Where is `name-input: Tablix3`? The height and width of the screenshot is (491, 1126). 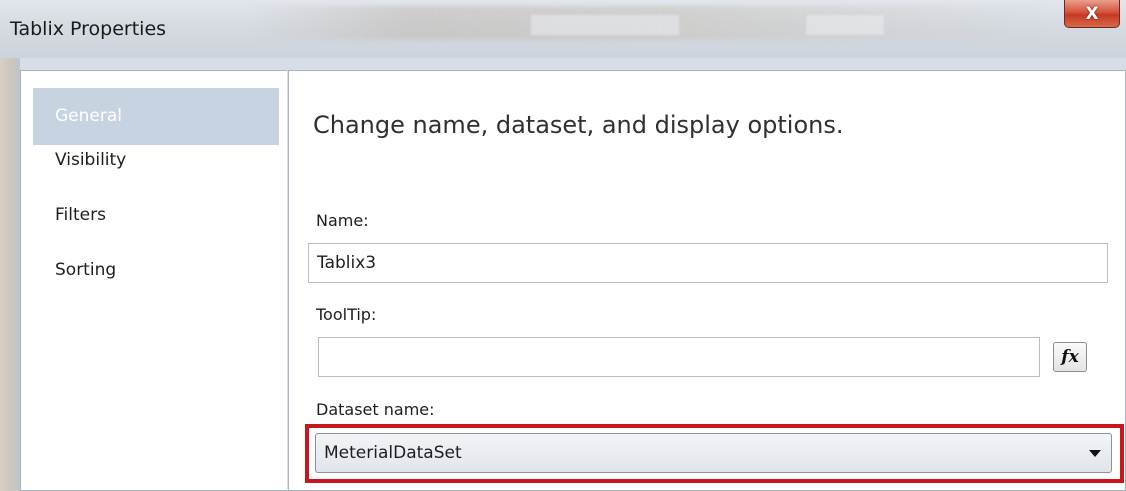
name-input: Tablix3 is located at coordinates (708, 263).